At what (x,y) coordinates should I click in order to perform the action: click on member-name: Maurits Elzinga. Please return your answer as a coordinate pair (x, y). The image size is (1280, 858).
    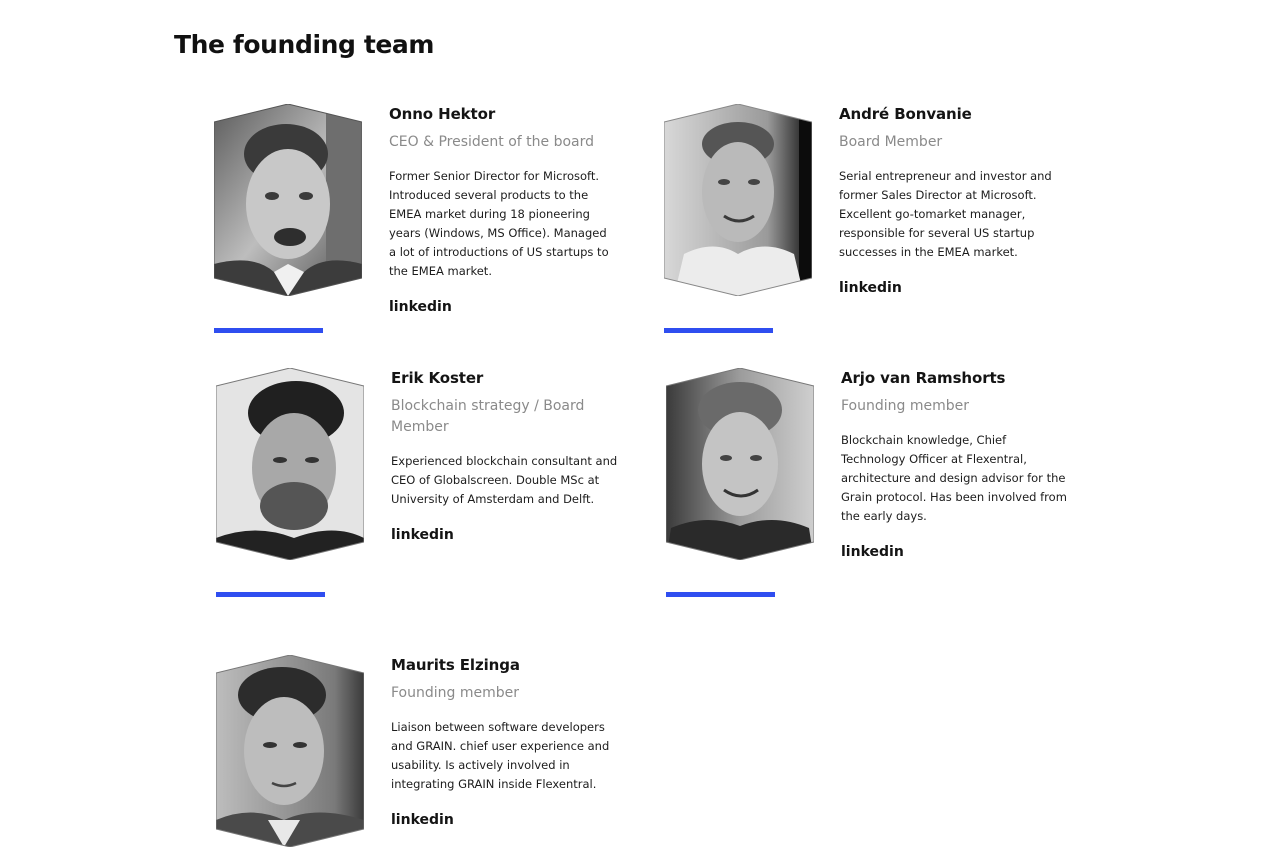
    Looking at the image, I should click on (455, 665).